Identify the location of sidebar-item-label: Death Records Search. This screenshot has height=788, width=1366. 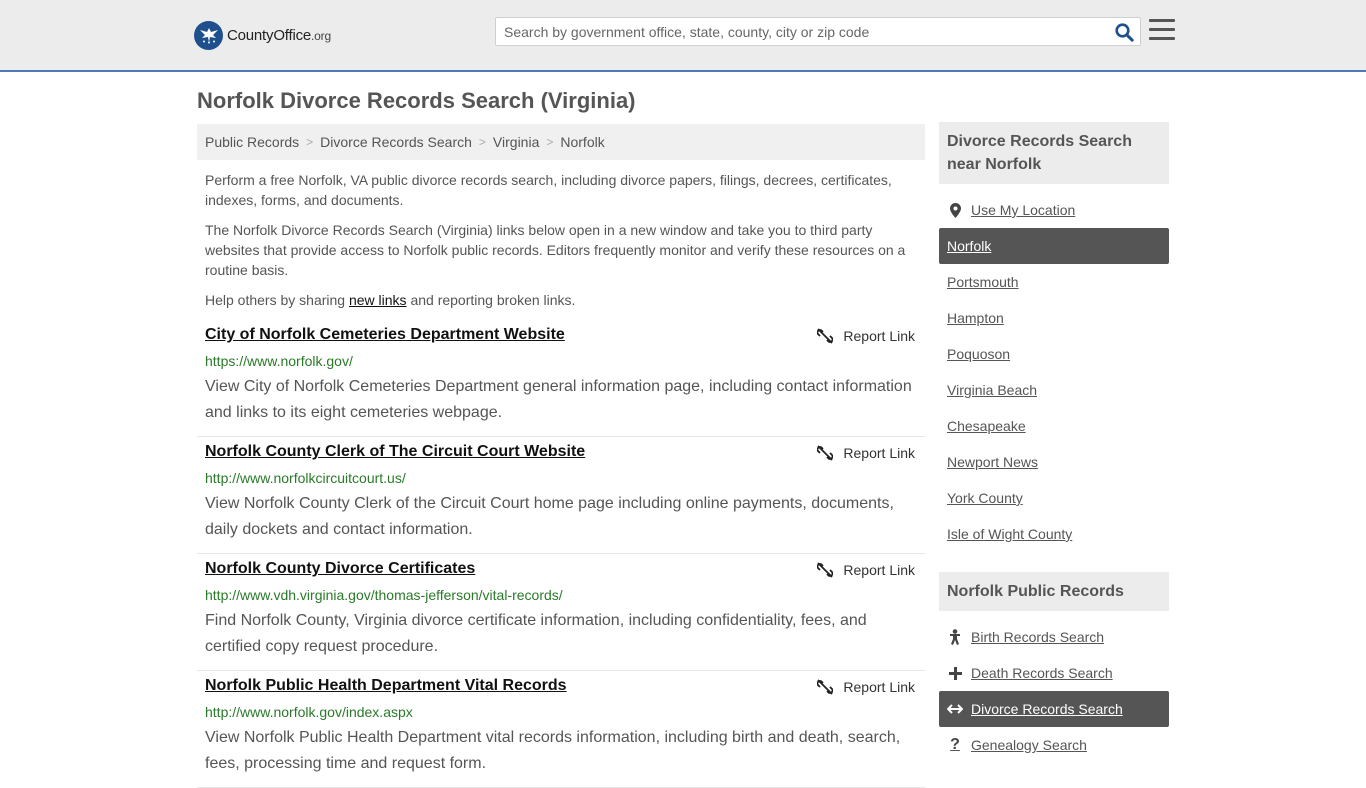
(1042, 673).